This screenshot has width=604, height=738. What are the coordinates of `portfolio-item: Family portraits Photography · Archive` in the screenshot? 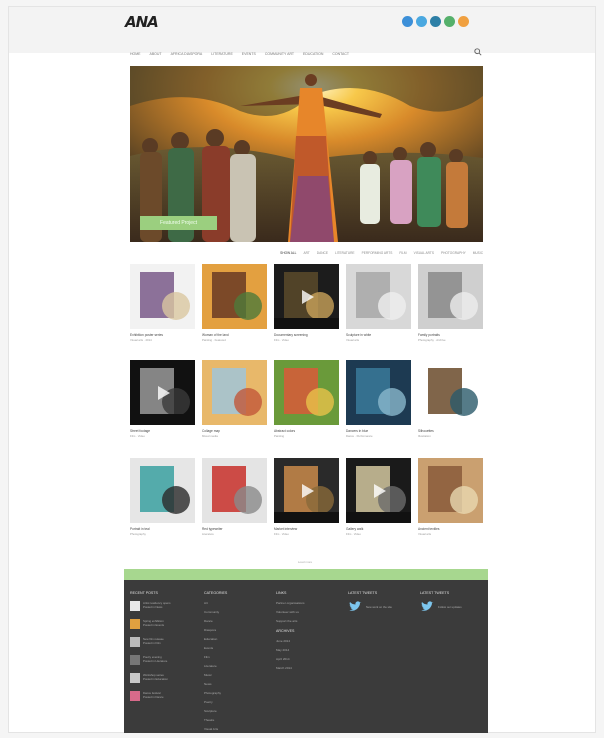 It's located at (450, 303).